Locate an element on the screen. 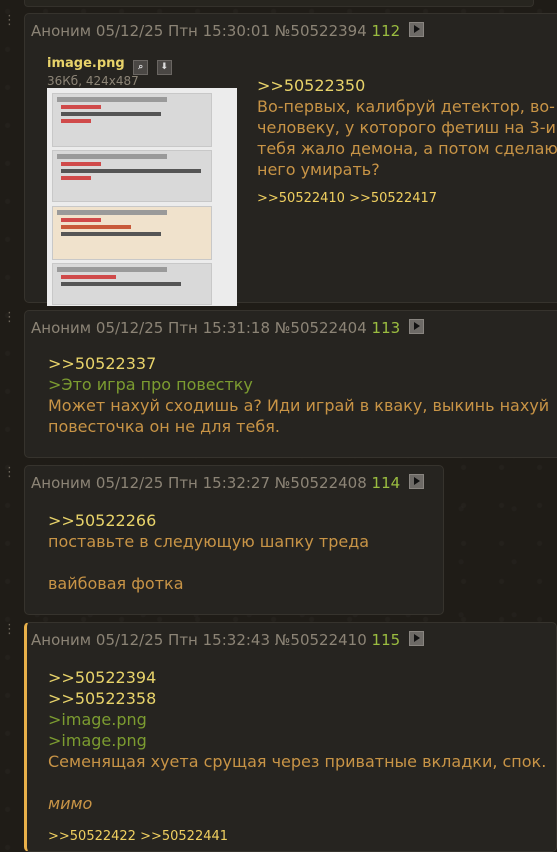 This screenshot has width=557, height=852. reply-link: >>50522266 is located at coordinates (208, 520).